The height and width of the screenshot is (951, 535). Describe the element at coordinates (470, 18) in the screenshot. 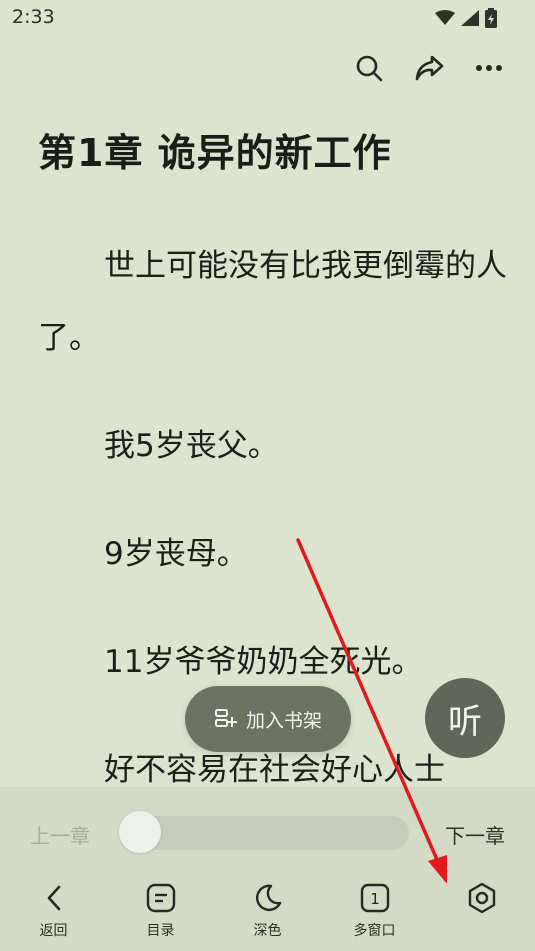

I see `signal-icon` at that location.